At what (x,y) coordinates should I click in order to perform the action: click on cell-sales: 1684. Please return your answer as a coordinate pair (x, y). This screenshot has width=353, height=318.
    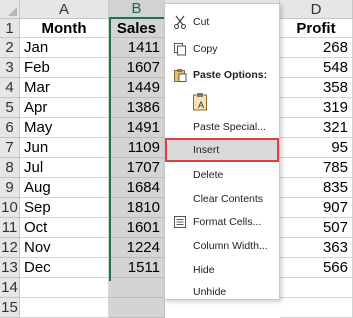
    Looking at the image, I should click on (137, 188).